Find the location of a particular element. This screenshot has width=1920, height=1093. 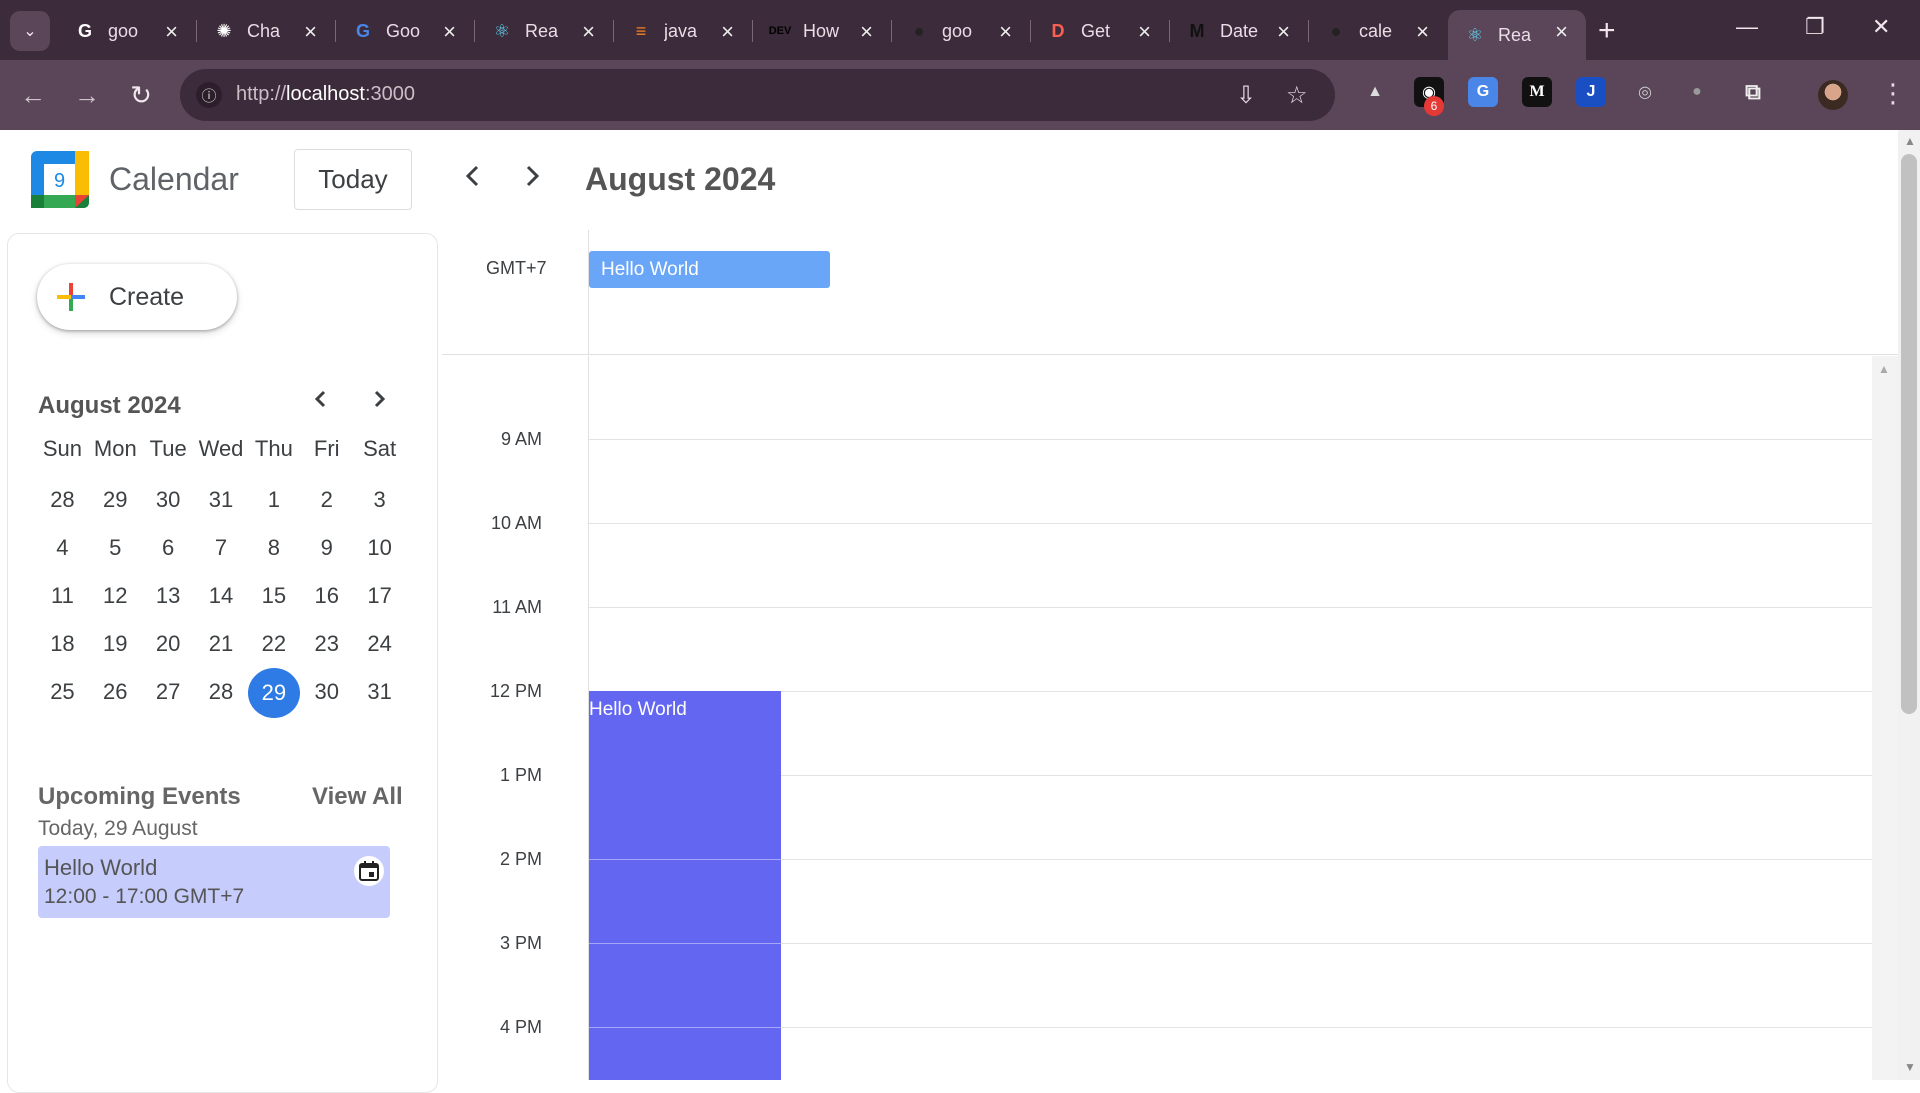

page-scrollbar: ▲ ▼ is located at coordinates (1909, 605).